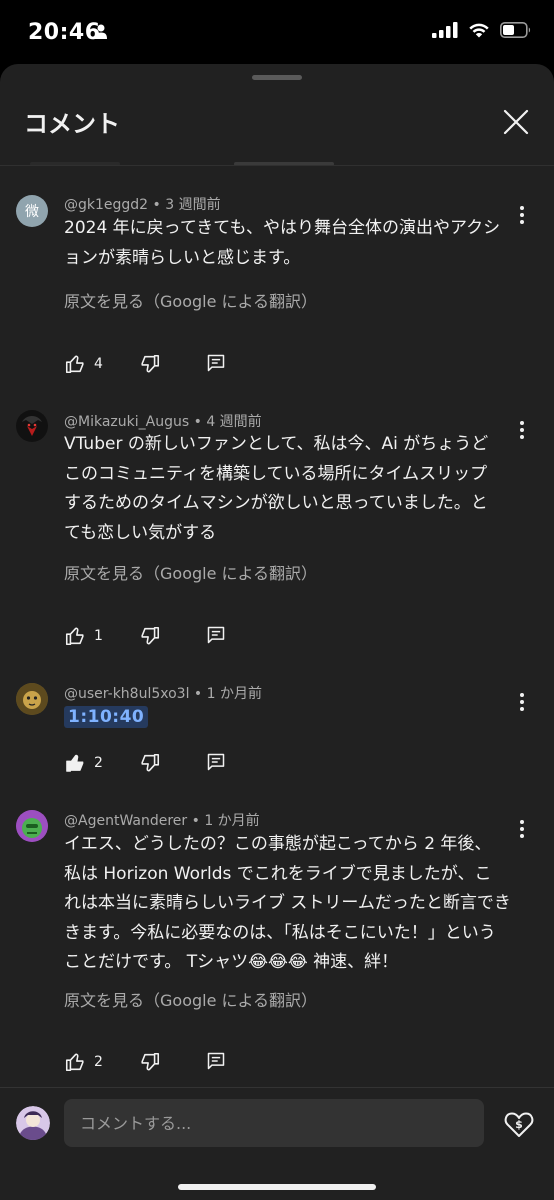 The height and width of the screenshot is (1200, 554). What do you see at coordinates (193, 205) in the screenshot?
I see `comment-age: 3 週間前` at bounding box center [193, 205].